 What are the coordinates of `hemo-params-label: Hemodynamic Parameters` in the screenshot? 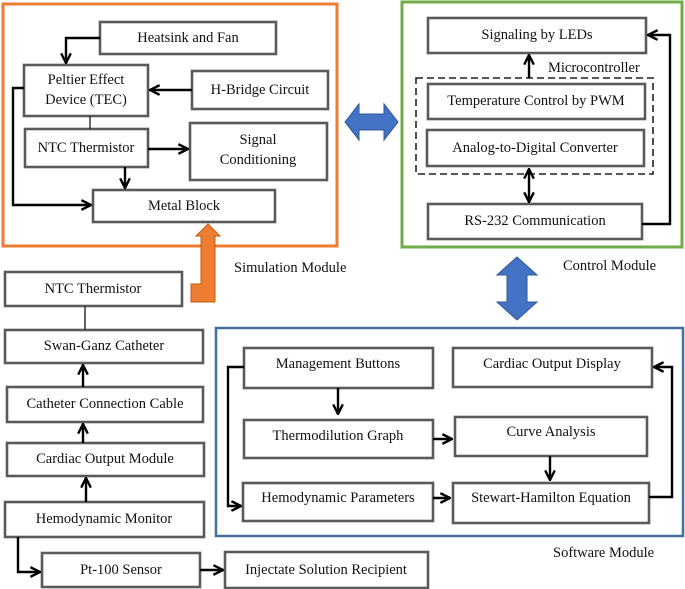 It's located at (338, 498).